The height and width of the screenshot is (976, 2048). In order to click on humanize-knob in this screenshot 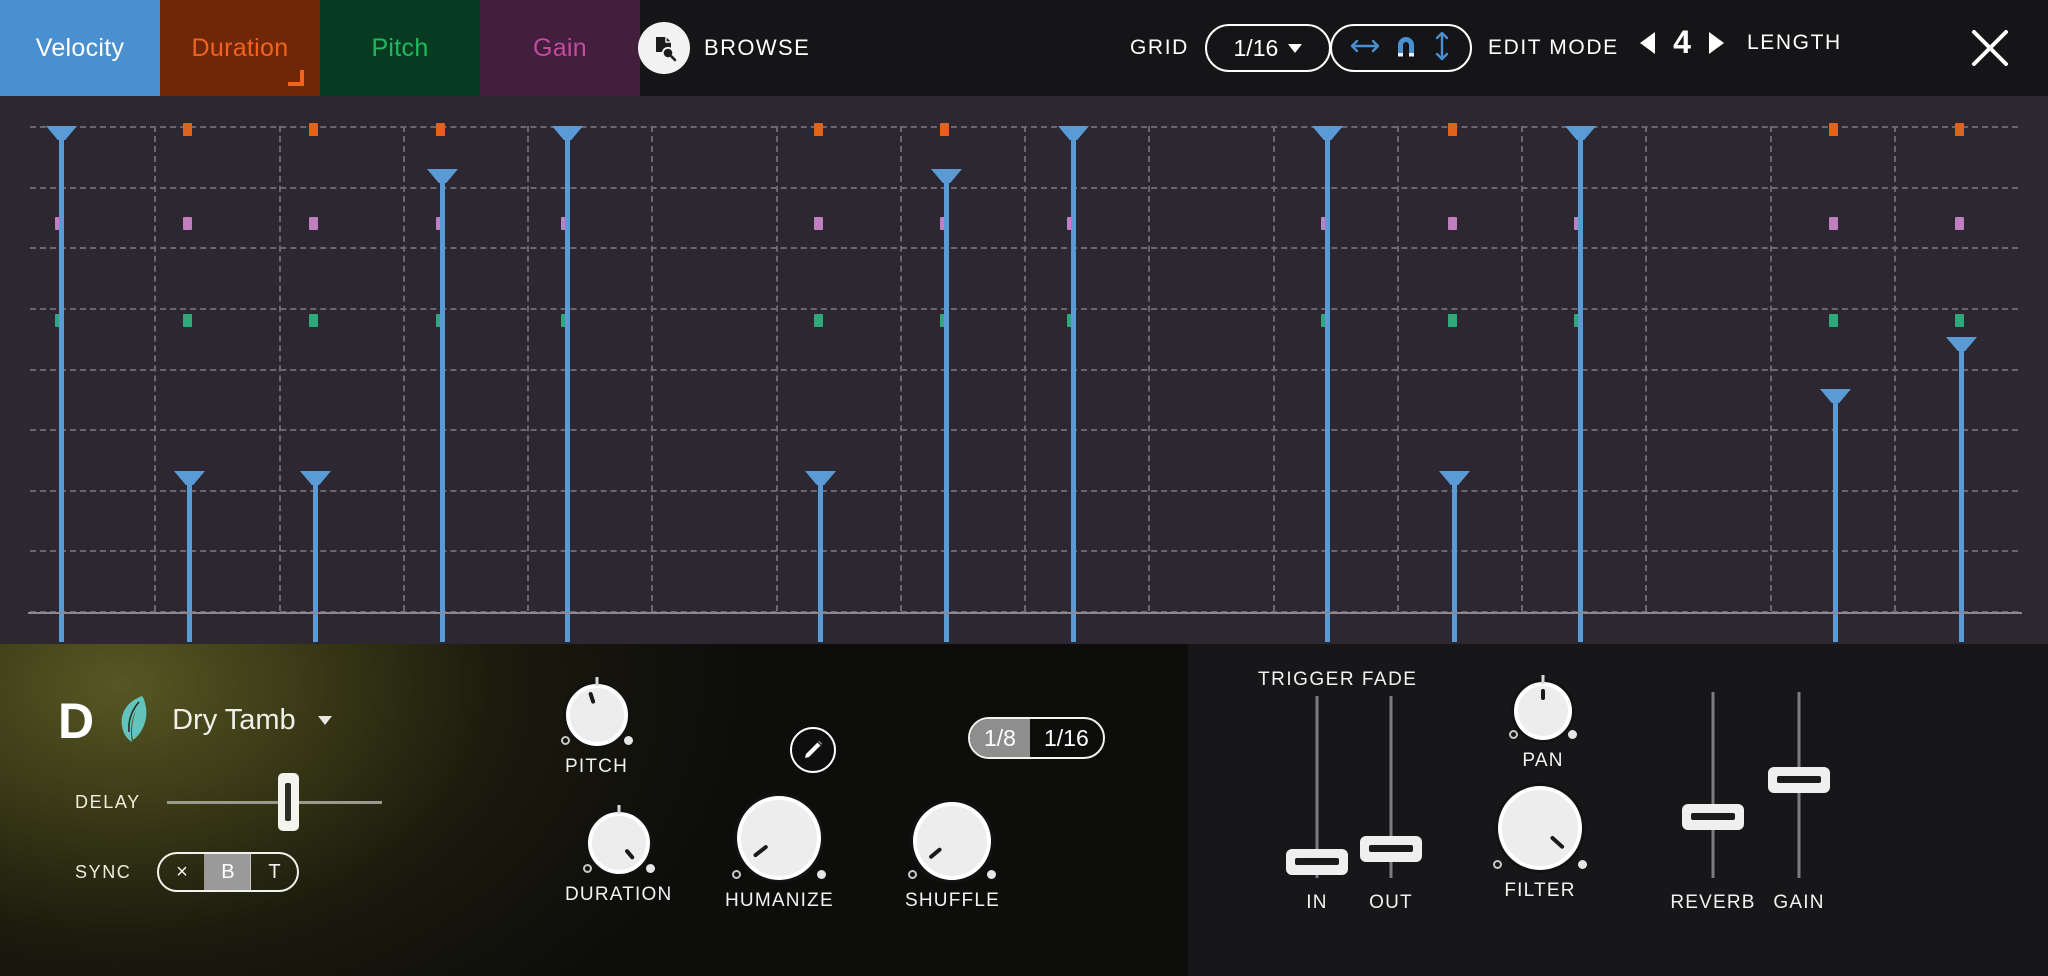, I will do `click(779, 838)`.